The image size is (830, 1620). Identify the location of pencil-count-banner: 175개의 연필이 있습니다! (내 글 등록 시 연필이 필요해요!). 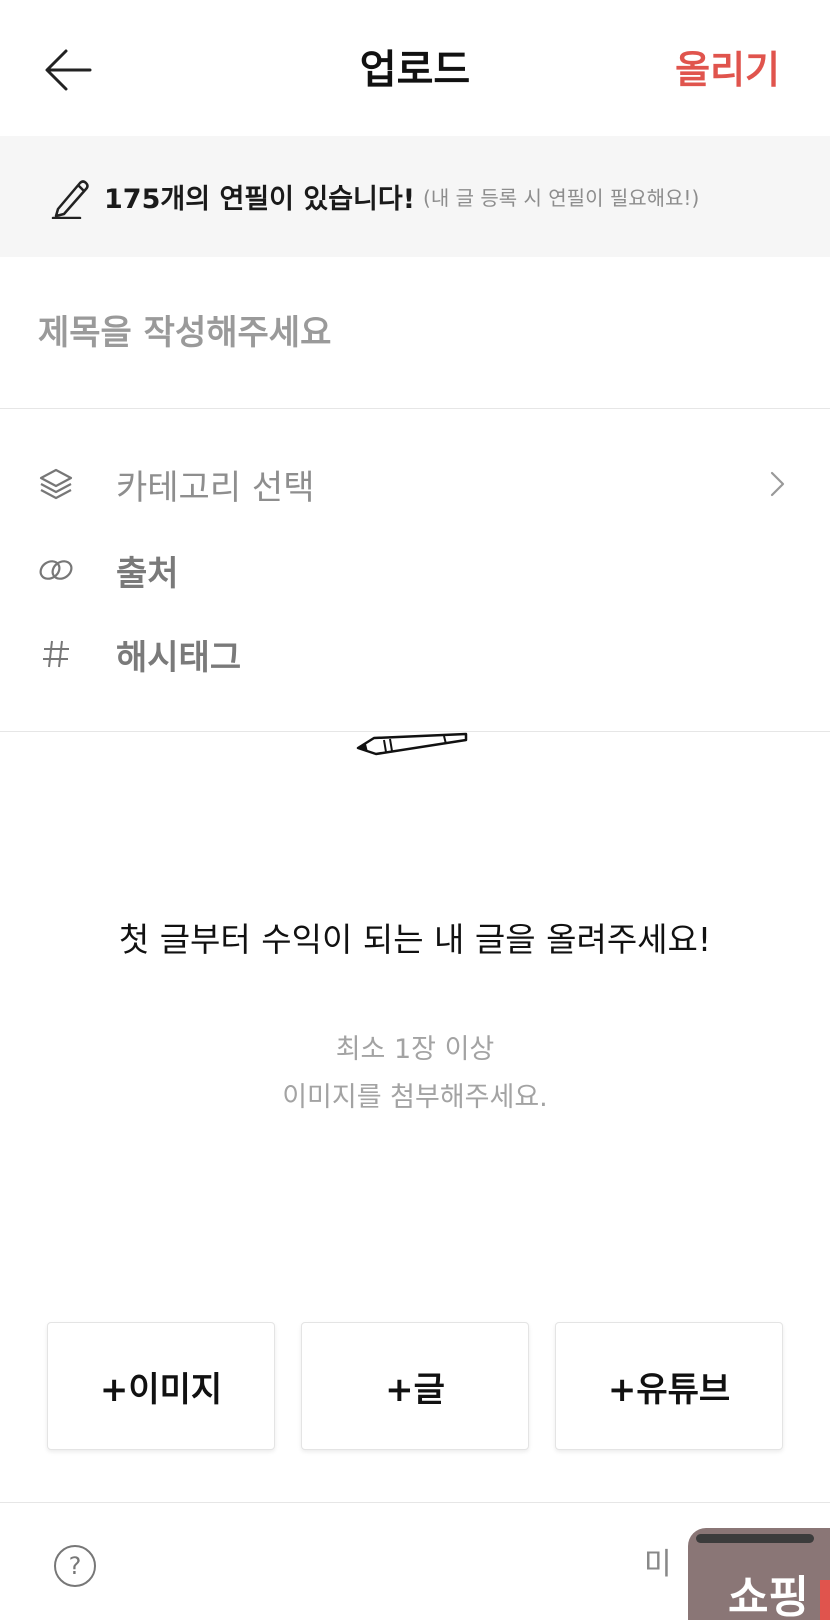
(415, 196).